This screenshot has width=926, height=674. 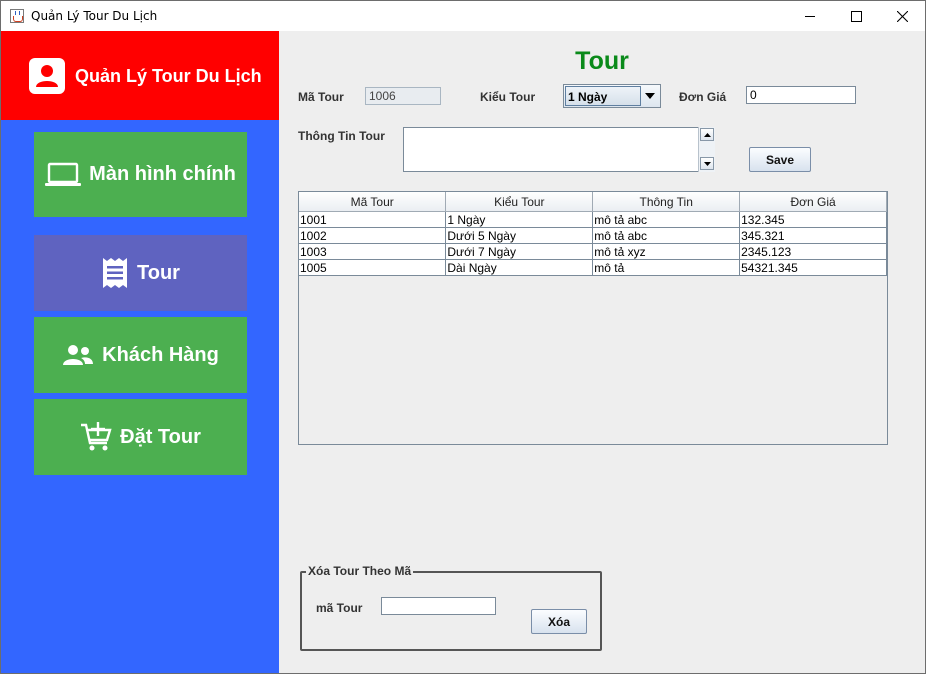 I want to click on table-cell: Dưới 7 Ngày, so click(x=519, y=251).